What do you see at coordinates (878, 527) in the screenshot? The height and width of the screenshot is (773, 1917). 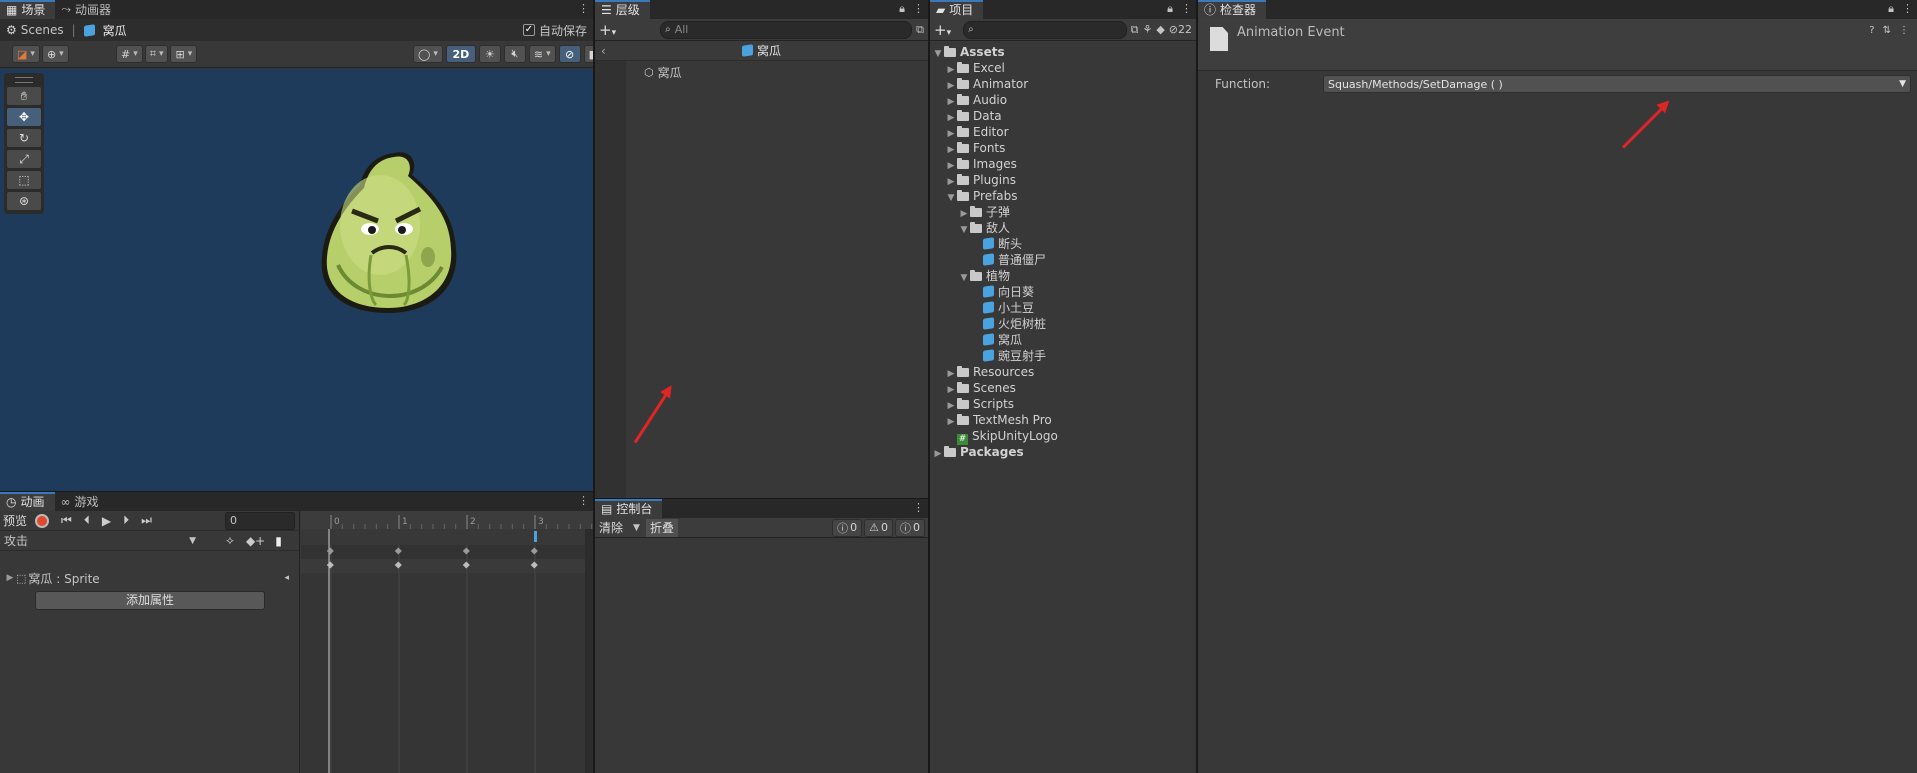 I see `warning-filter-button: ⚠ 0` at bounding box center [878, 527].